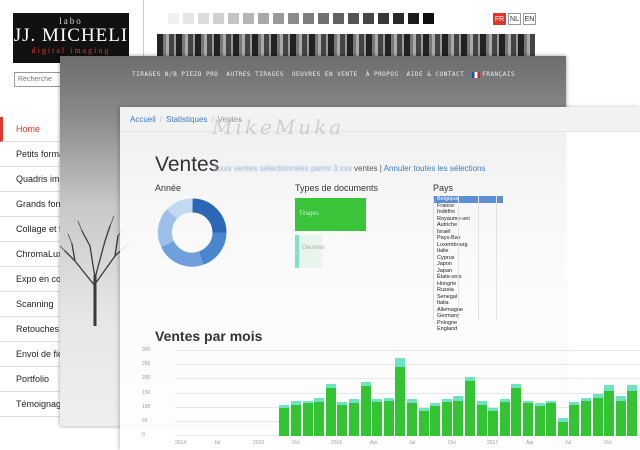  What do you see at coordinates (175, 74) in the screenshot?
I see `nav-item-piezo: TIRAGES N/B PIEZO PRO` at bounding box center [175, 74].